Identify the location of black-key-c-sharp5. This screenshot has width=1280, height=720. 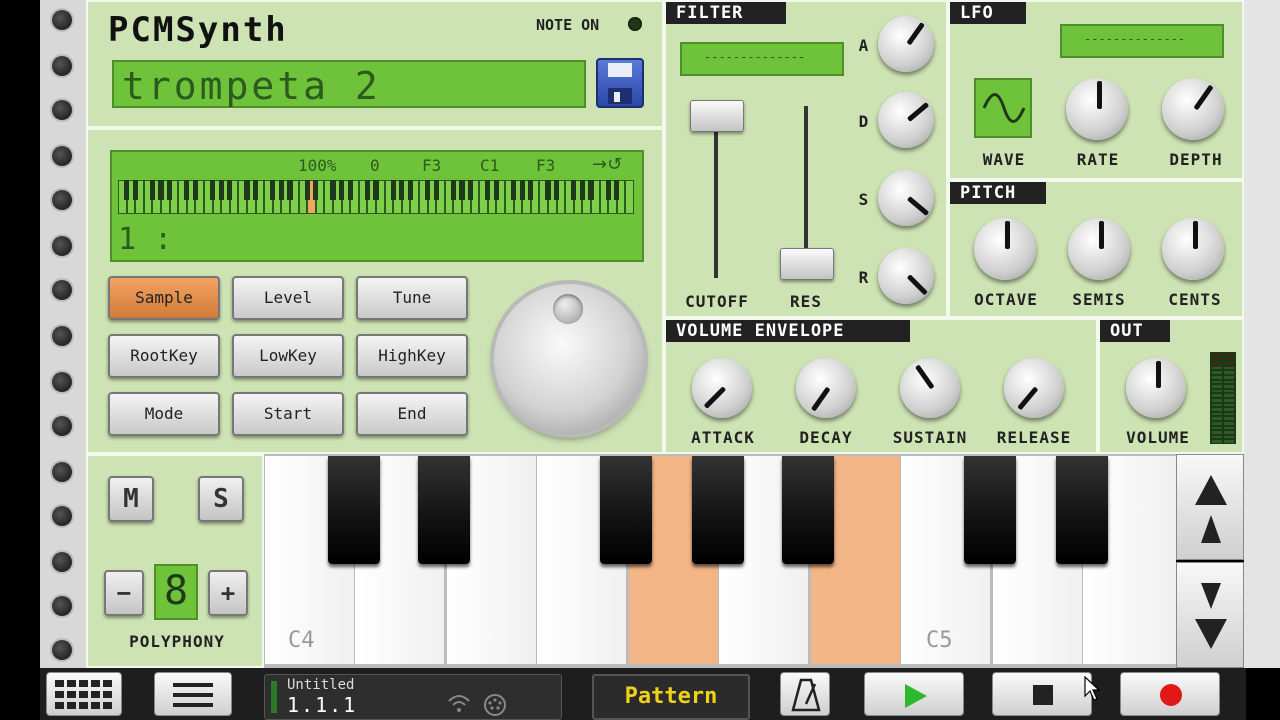
(990, 510).